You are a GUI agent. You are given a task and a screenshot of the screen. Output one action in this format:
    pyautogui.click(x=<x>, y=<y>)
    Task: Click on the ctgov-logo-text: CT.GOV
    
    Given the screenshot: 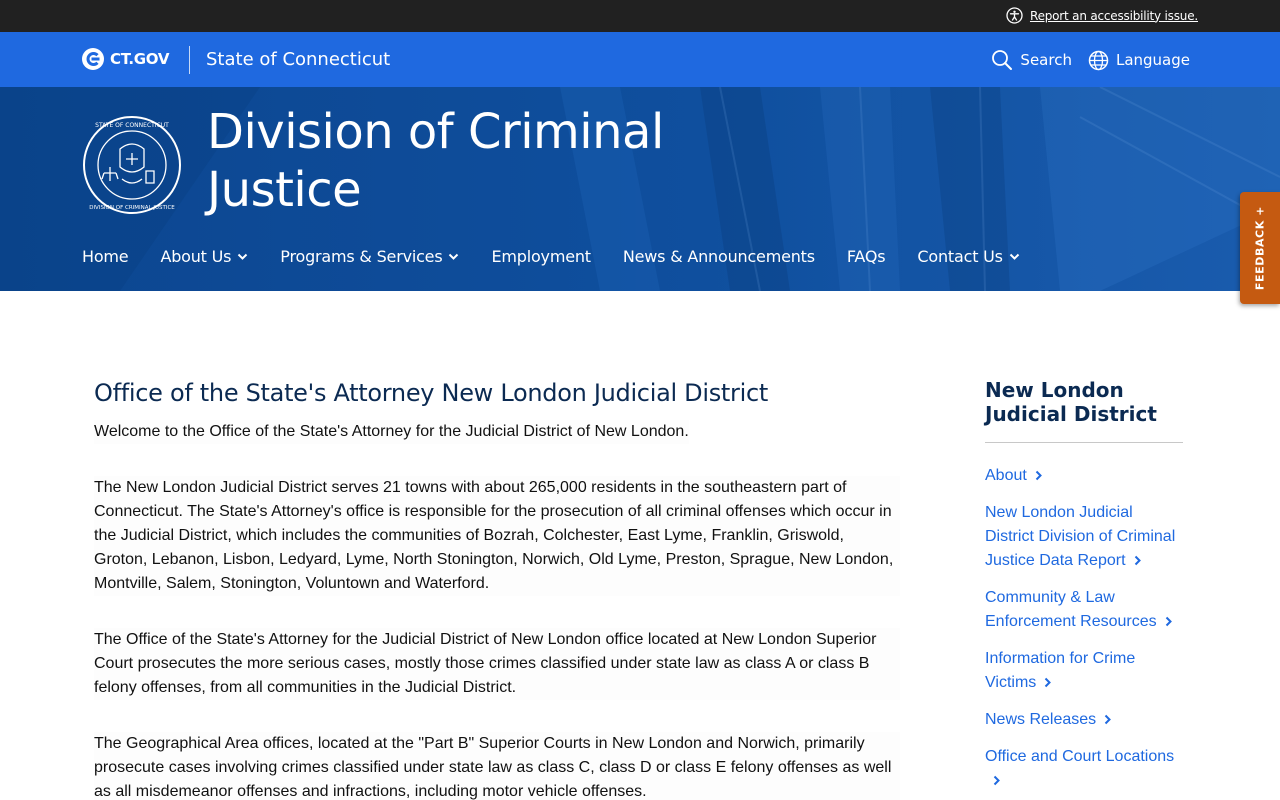 What is the action you would take?
    pyautogui.click(x=140, y=59)
    